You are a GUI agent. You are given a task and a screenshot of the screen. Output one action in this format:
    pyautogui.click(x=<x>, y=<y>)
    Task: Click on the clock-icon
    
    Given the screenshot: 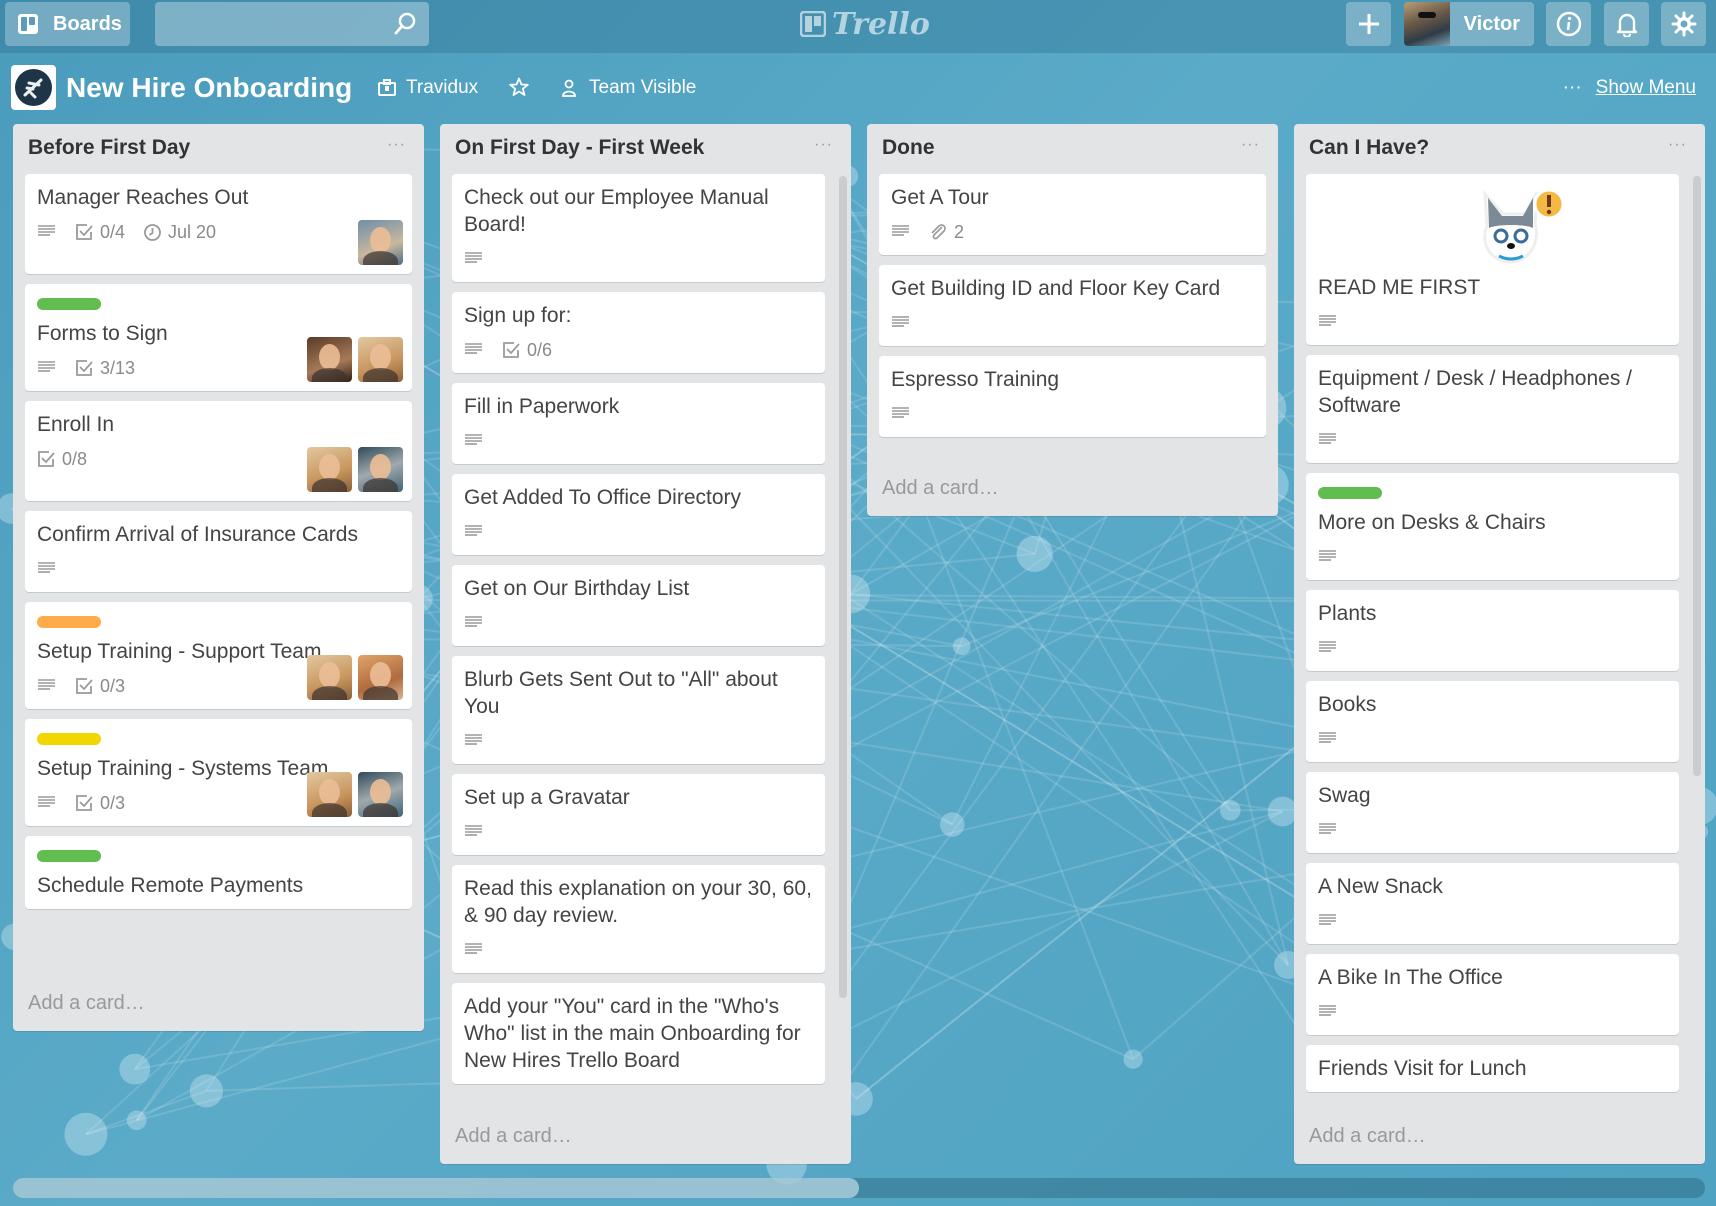 What is the action you would take?
    pyautogui.click(x=152, y=232)
    